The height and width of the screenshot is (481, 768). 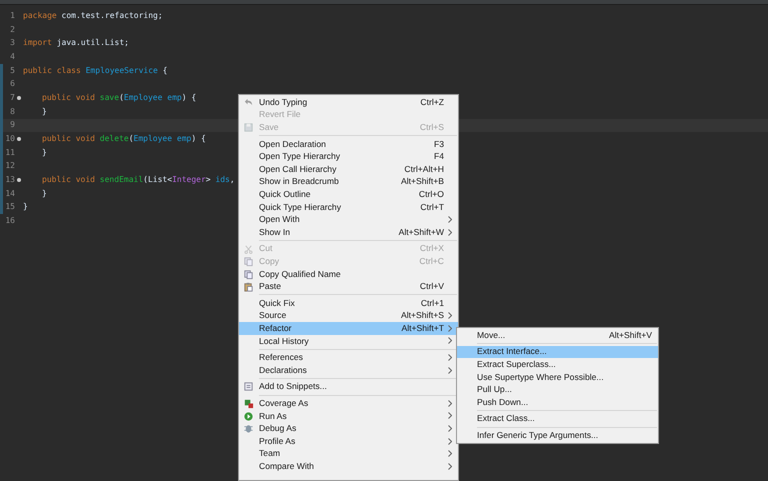 I want to click on code-line: public void sendEmail(List<Integer> ids,, so click(x=138, y=180).